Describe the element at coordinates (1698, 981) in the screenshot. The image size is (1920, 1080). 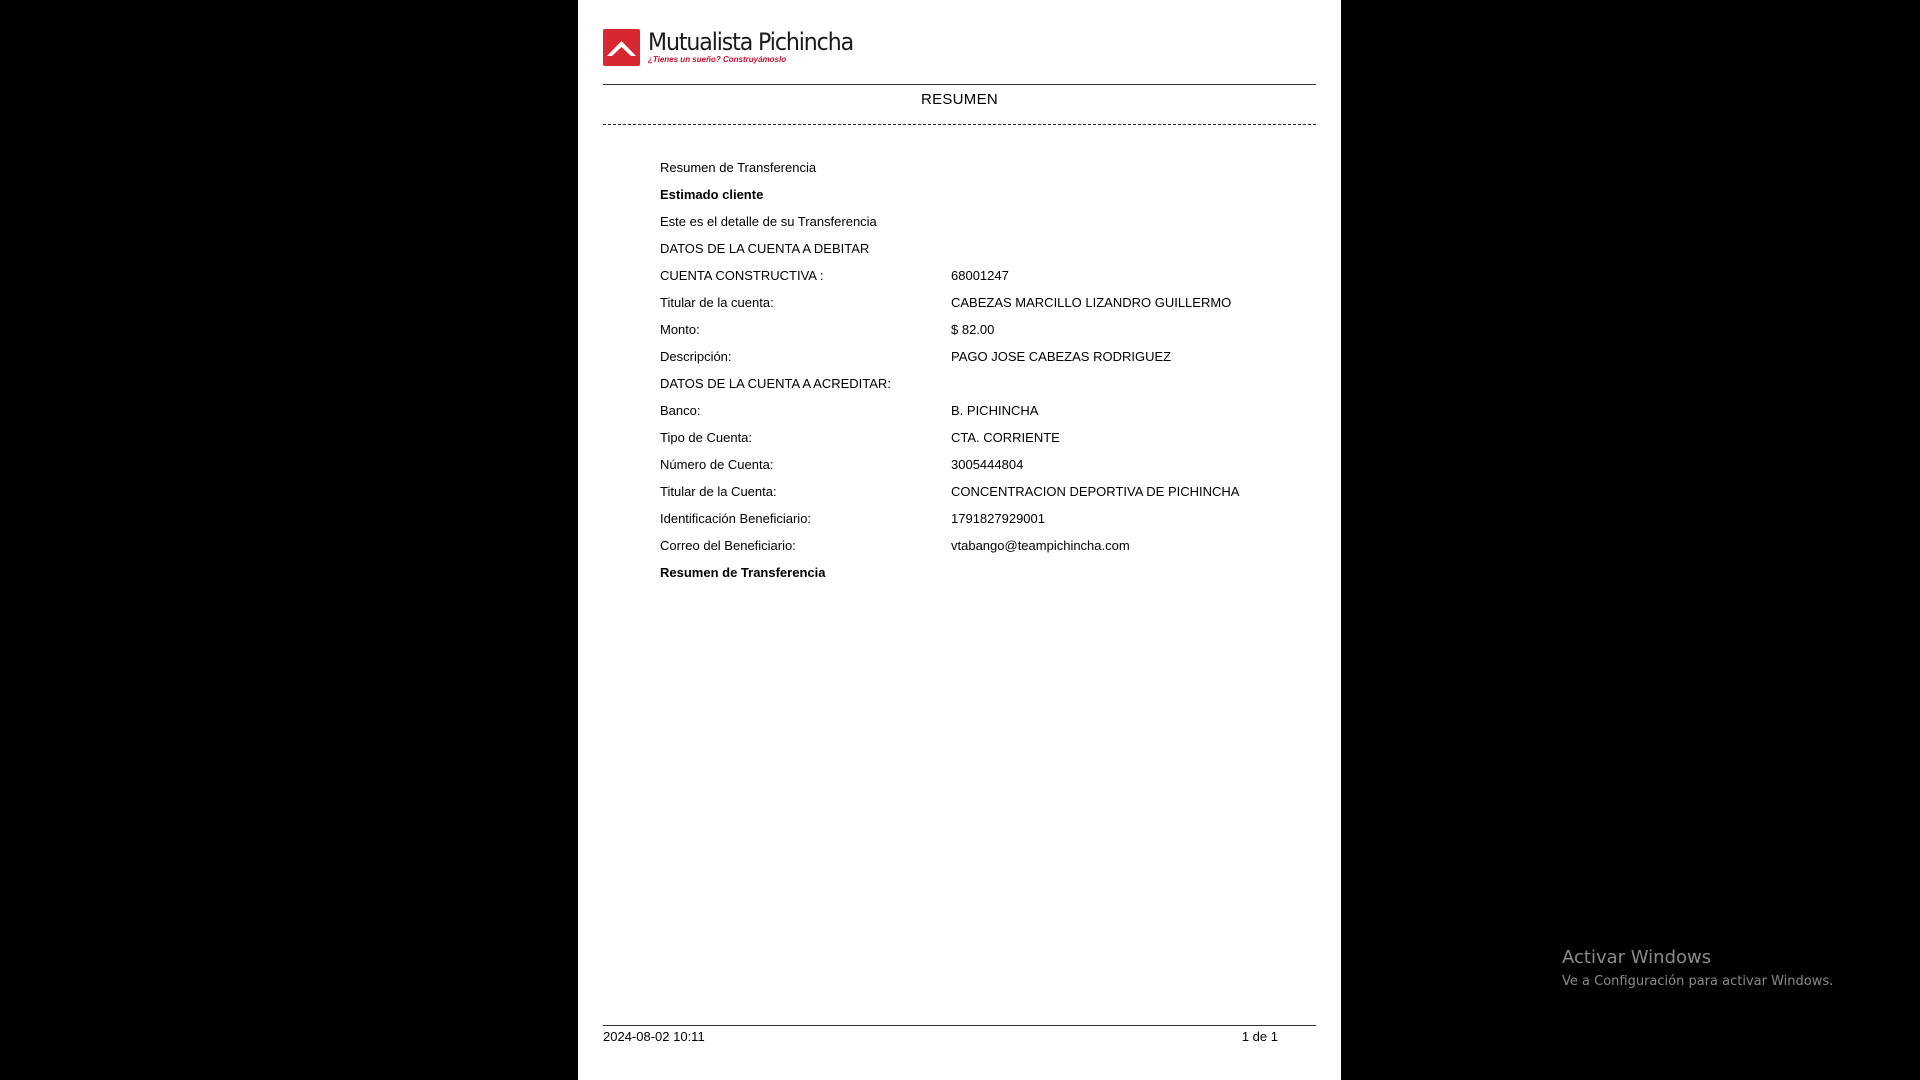
I see `watermark-subtitle: Ve a Configuración para activar Windows.` at that location.